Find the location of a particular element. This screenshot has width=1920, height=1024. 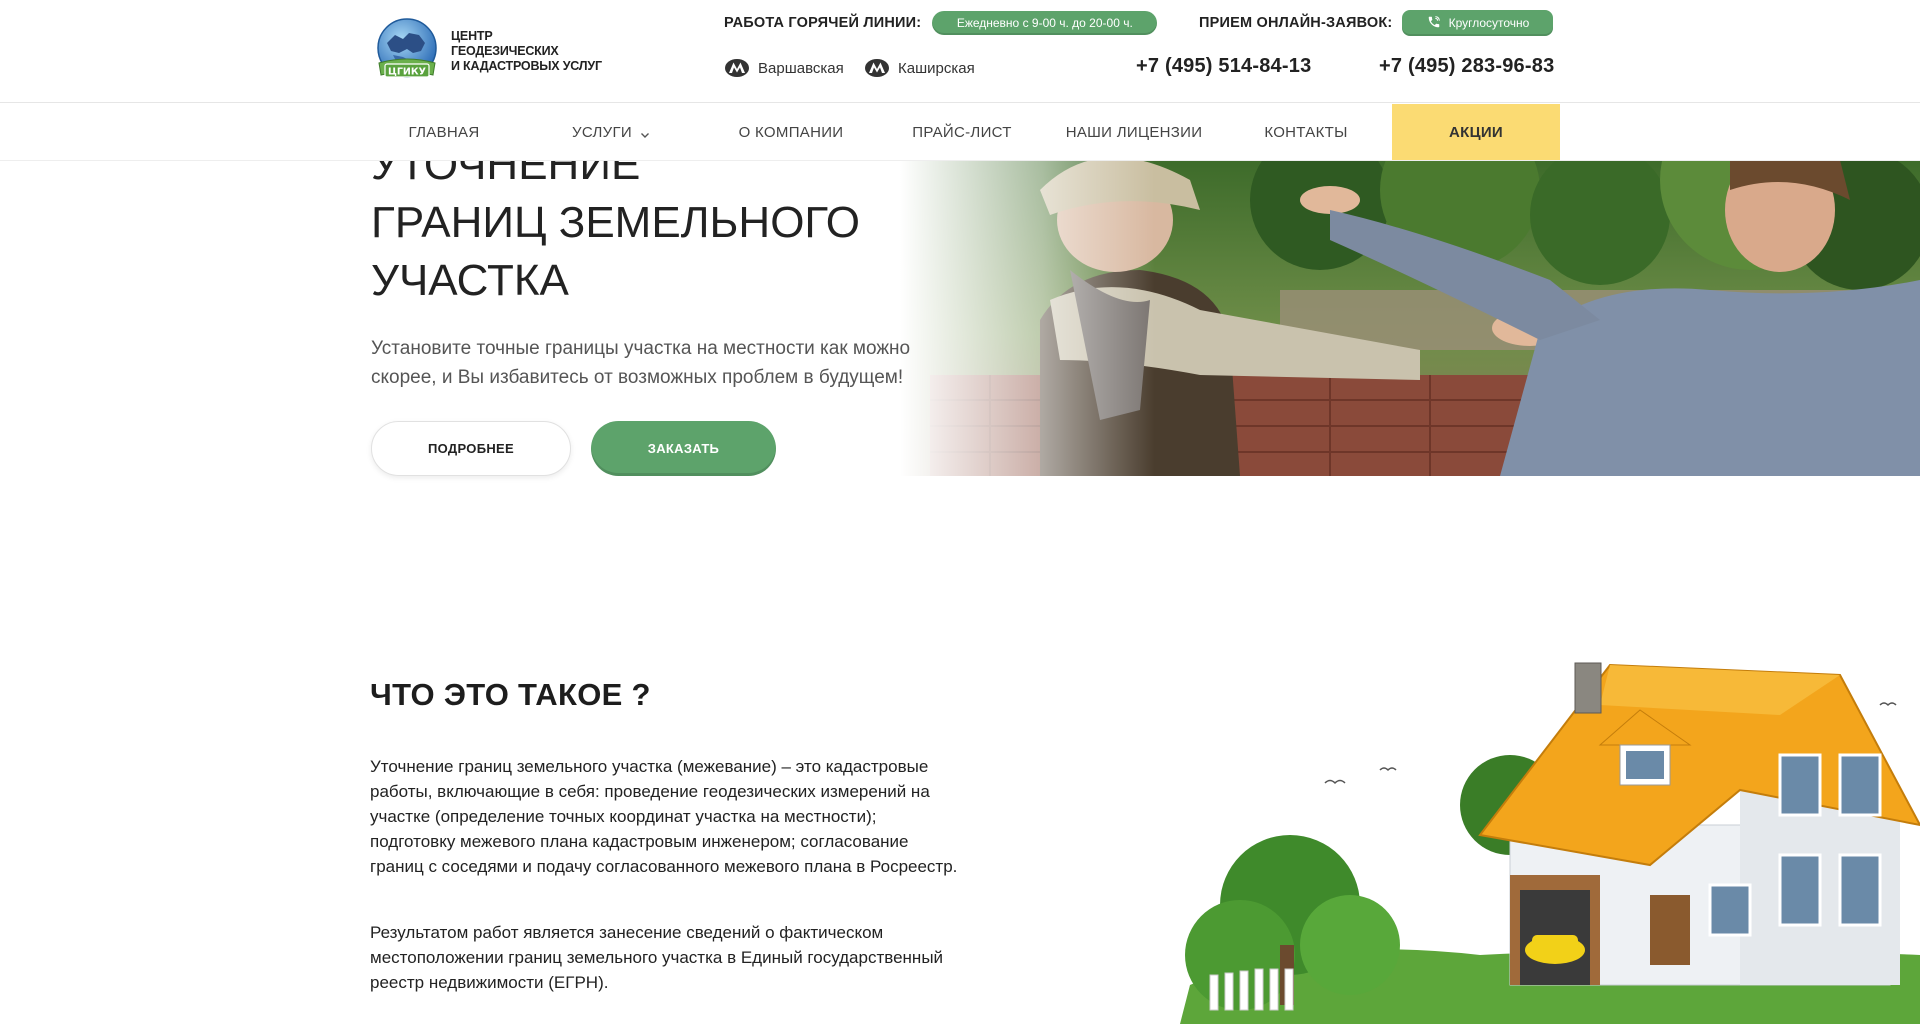

nav-item-licenses: НАШИ ЛИЦЕНЗИИ is located at coordinates (1134, 132).